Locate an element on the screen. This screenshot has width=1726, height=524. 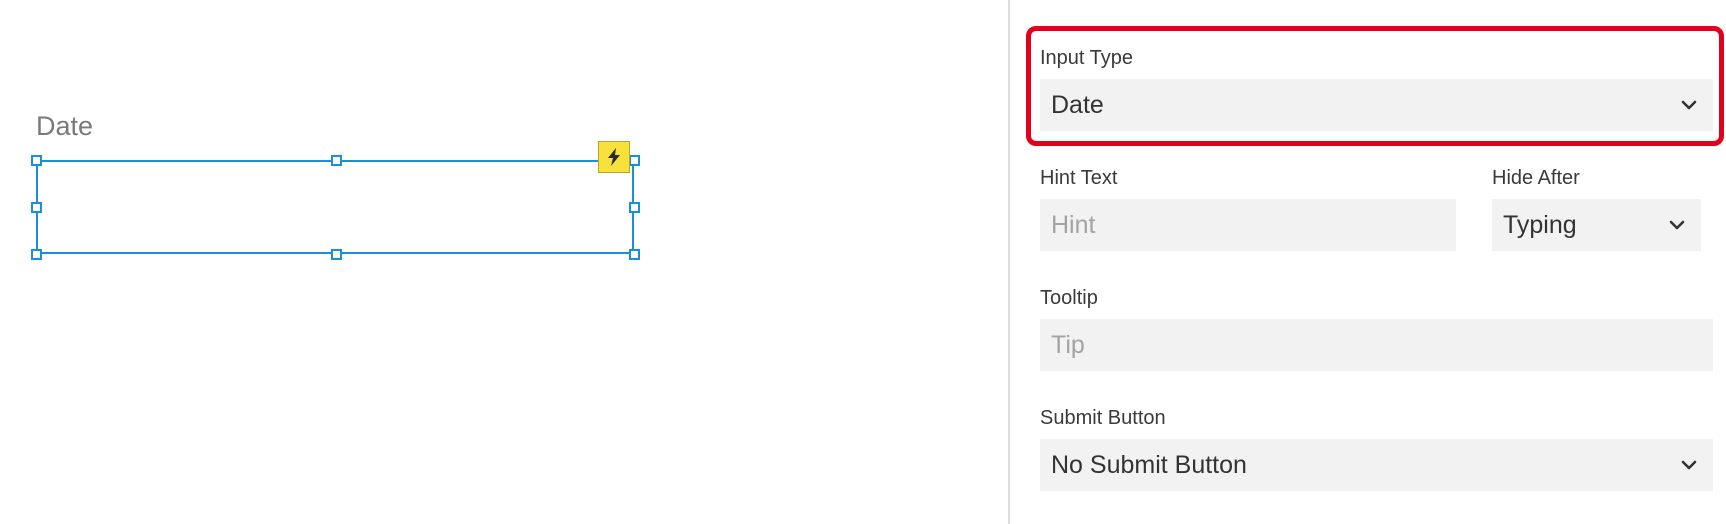
input-type-label: Input Type is located at coordinates (1087, 58).